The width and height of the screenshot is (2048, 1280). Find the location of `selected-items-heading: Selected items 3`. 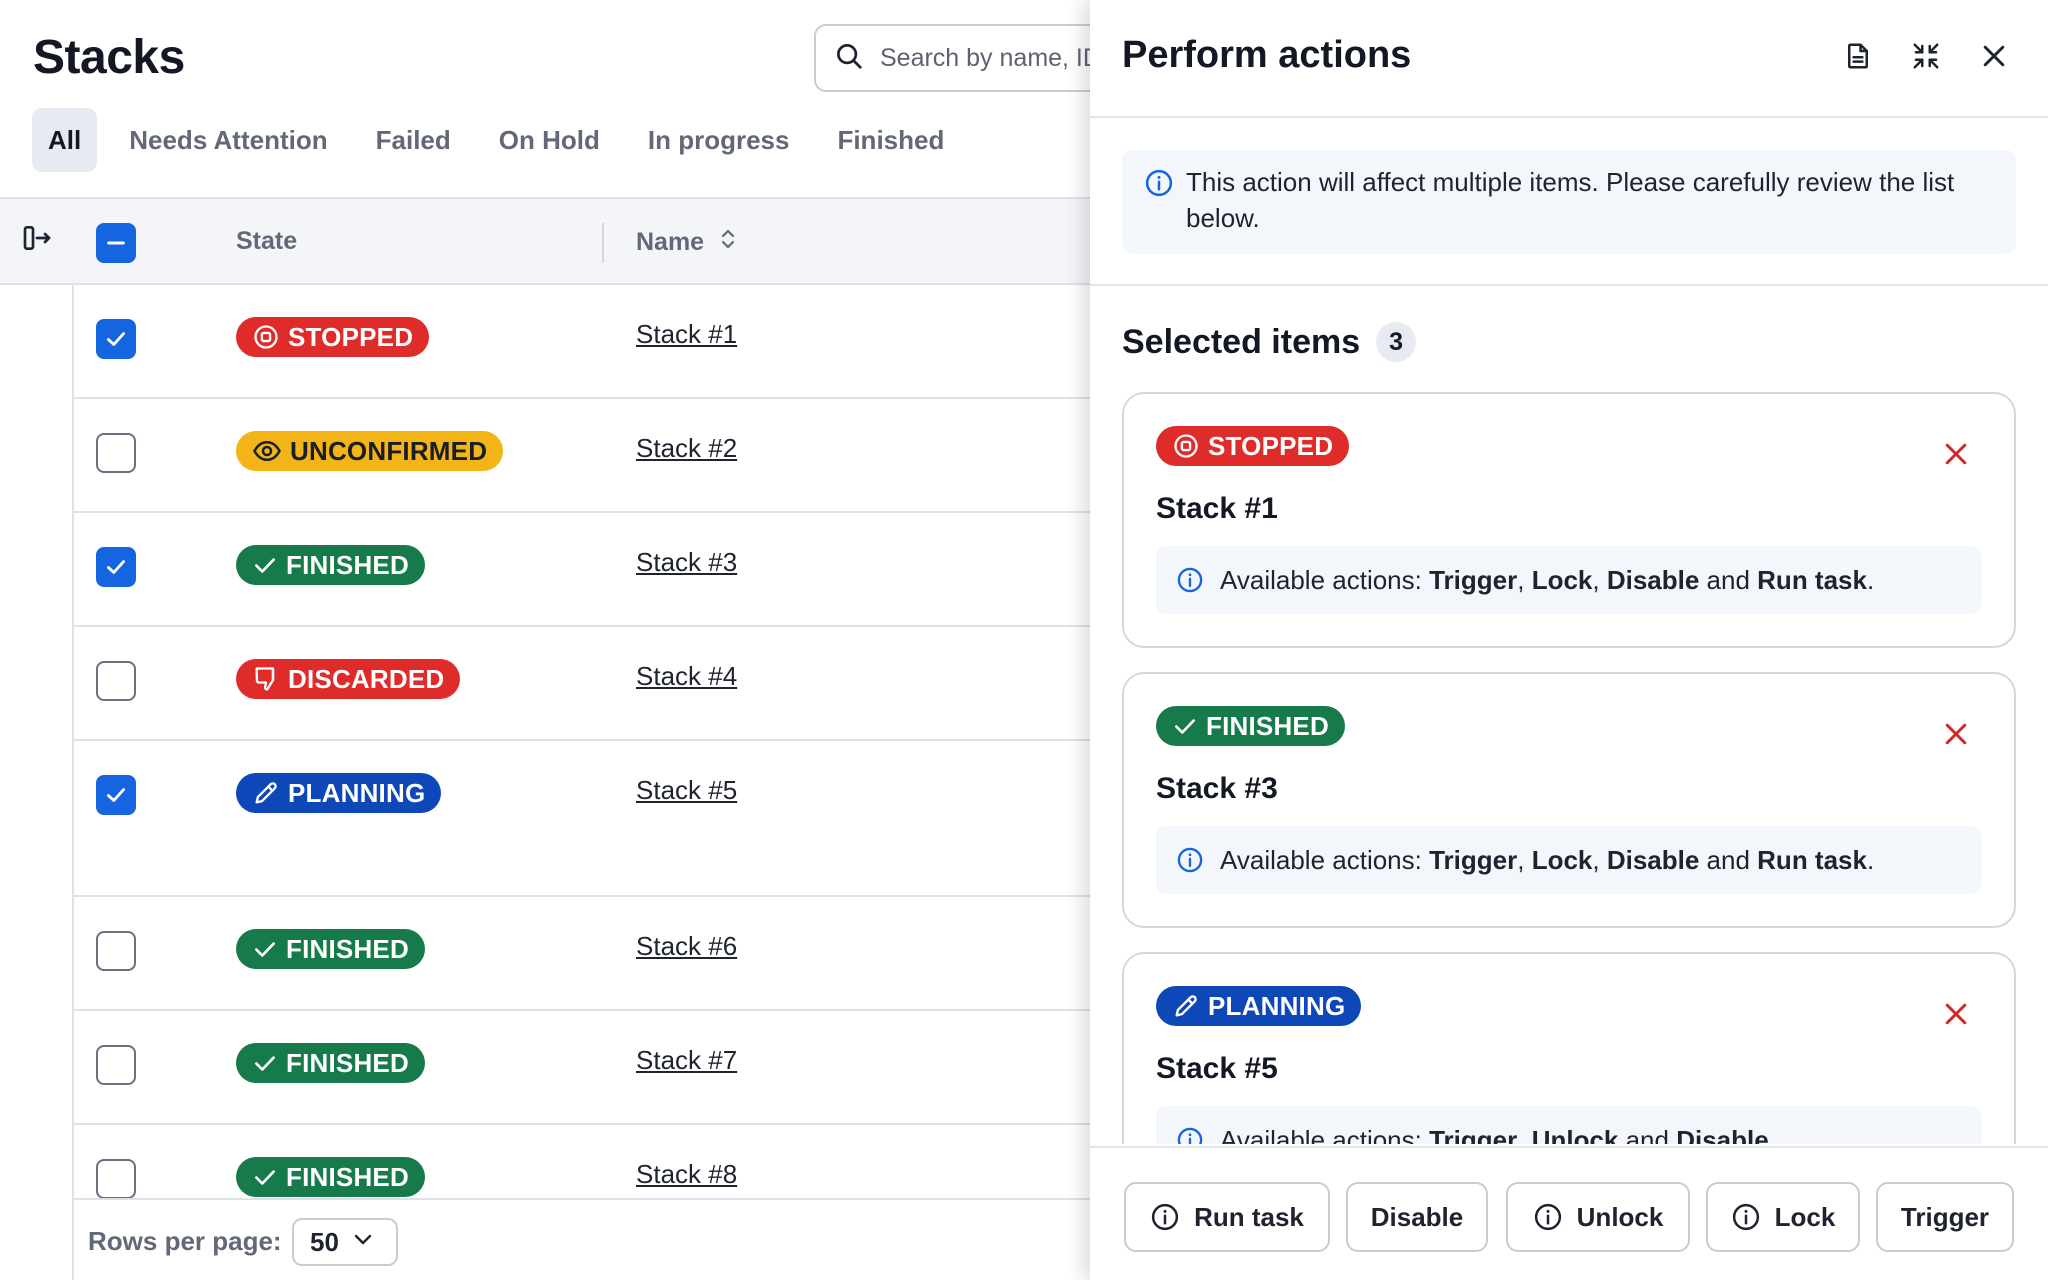

selected-items-heading: Selected items 3 is located at coordinates (1269, 342).